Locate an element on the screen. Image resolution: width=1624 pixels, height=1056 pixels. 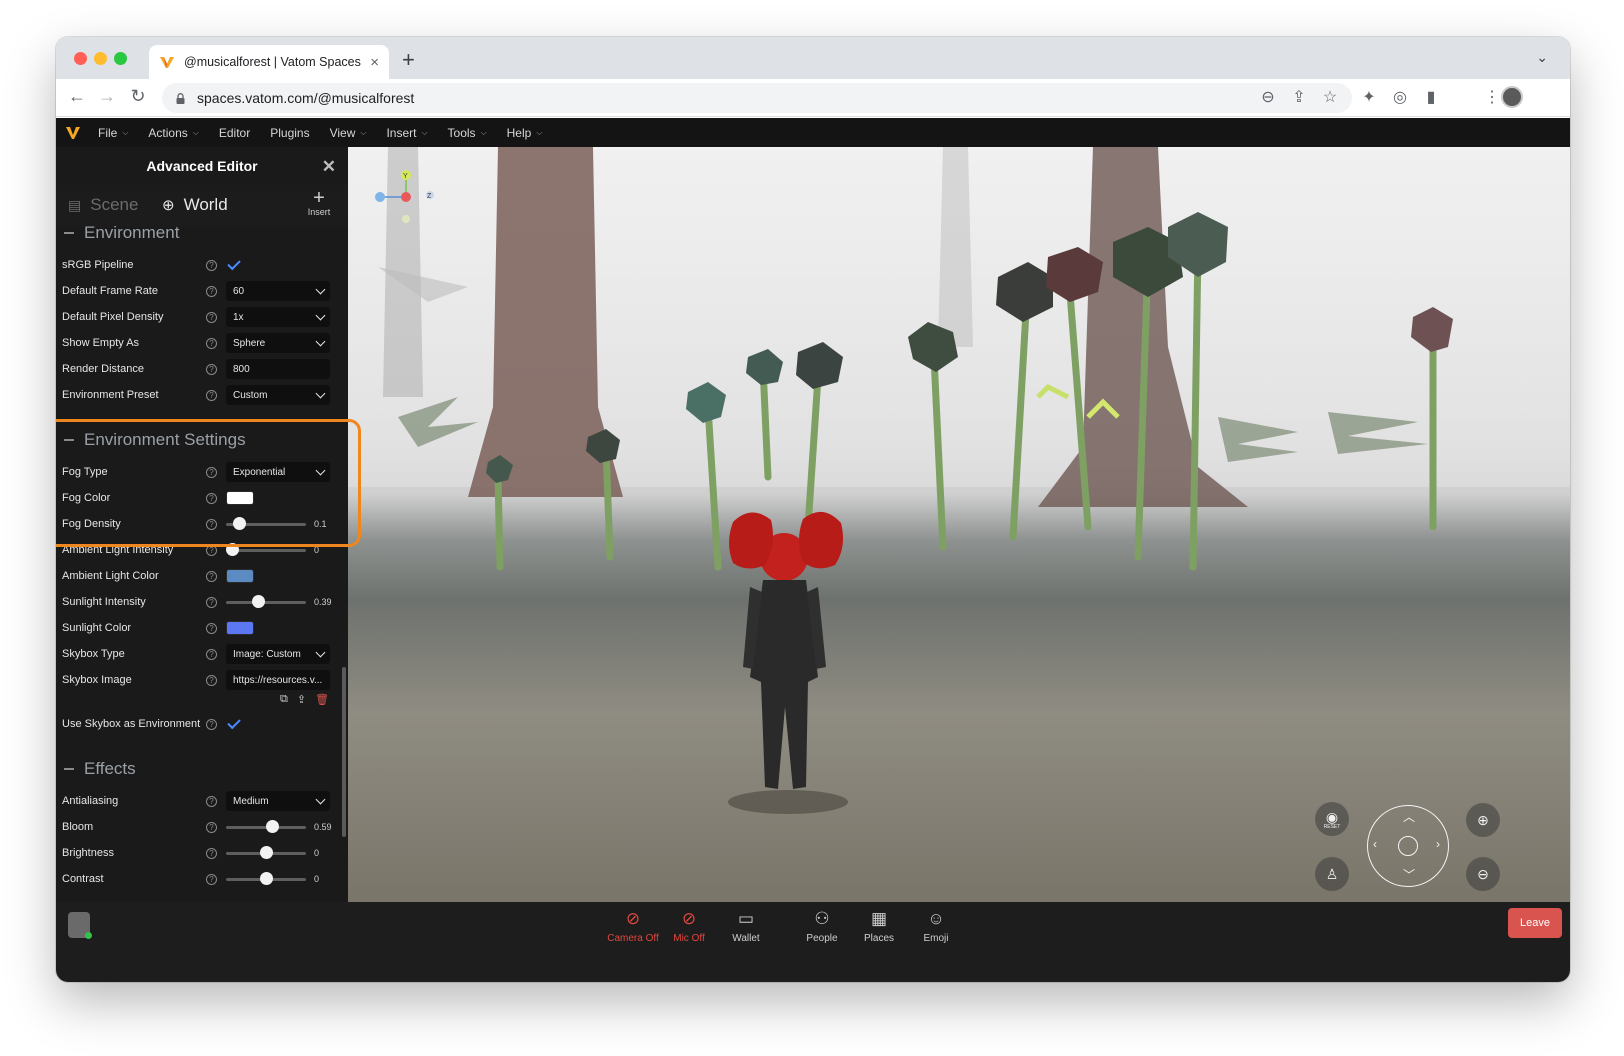
contrast-slider is located at coordinates (266, 879).